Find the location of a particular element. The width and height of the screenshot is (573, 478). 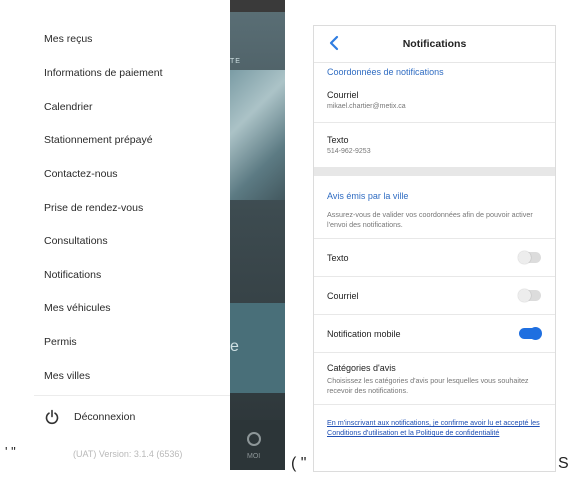

toggle-row-texto: Texto is located at coordinates (434, 258).